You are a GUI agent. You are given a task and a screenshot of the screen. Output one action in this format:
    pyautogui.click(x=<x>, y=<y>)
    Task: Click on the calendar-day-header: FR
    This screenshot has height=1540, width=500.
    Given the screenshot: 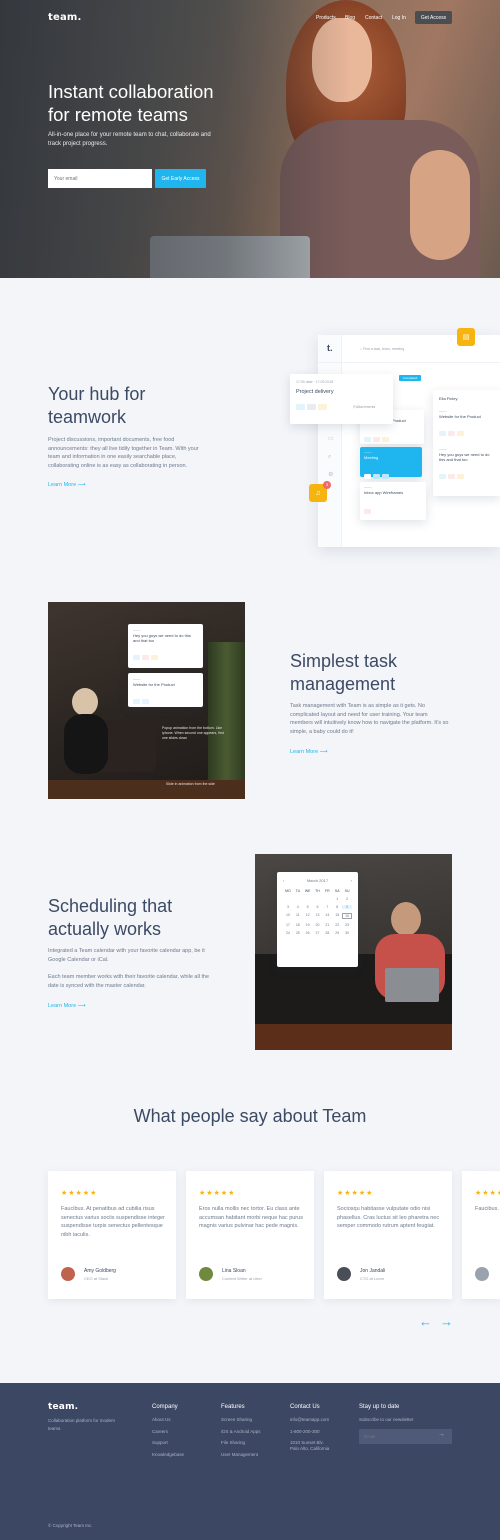 What is the action you would take?
    pyautogui.click(x=327, y=891)
    